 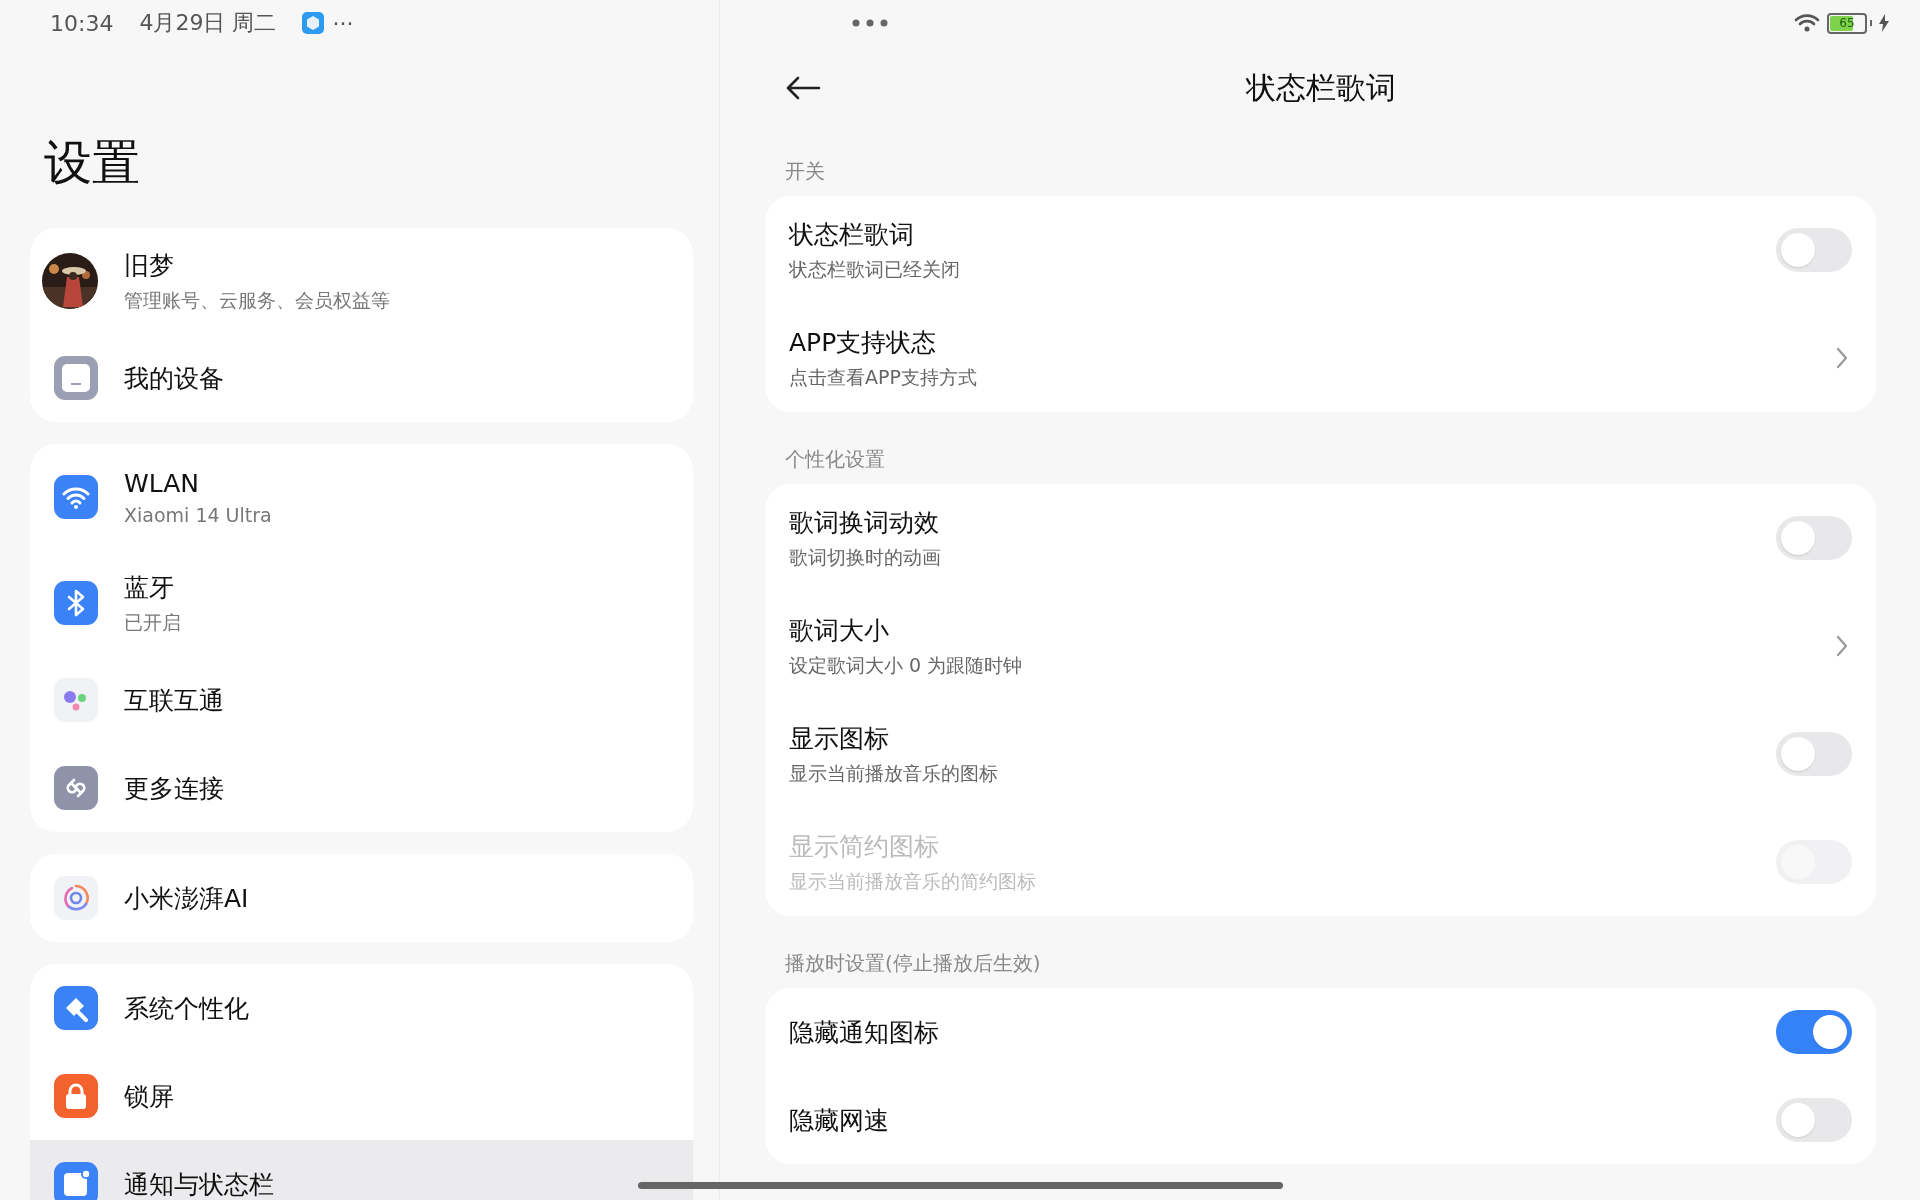 I want to click on setting-description: 歌词切换时的动画, so click(x=865, y=557).